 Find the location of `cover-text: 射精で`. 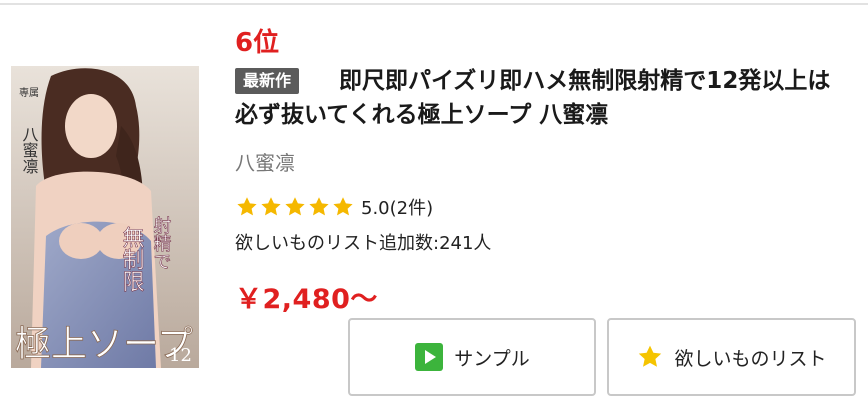

cover-text: 射精で is located at coordinates (161, 243).